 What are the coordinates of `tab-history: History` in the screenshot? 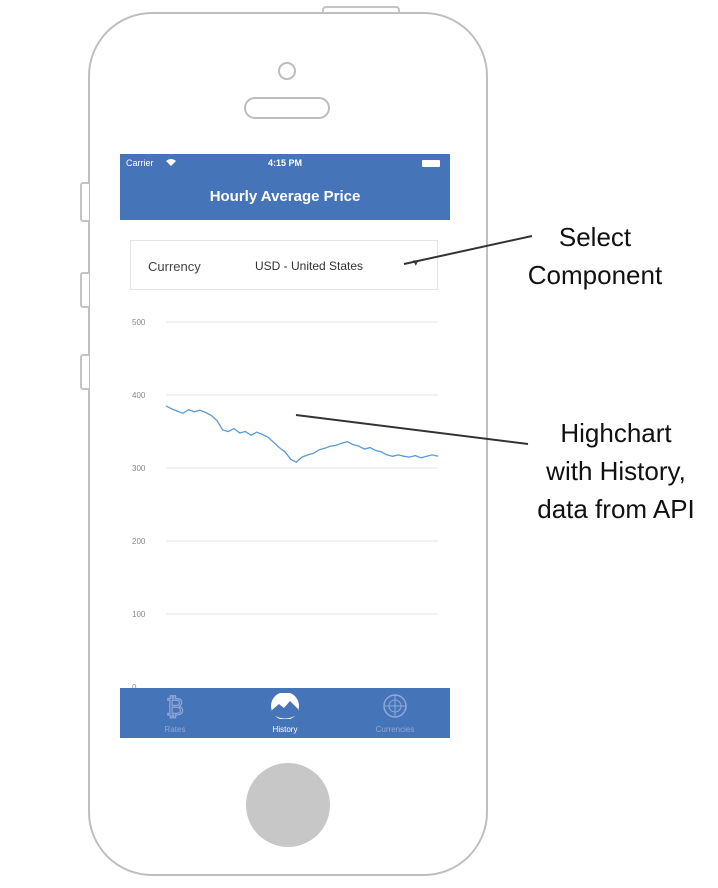 It's located at (285, 713).